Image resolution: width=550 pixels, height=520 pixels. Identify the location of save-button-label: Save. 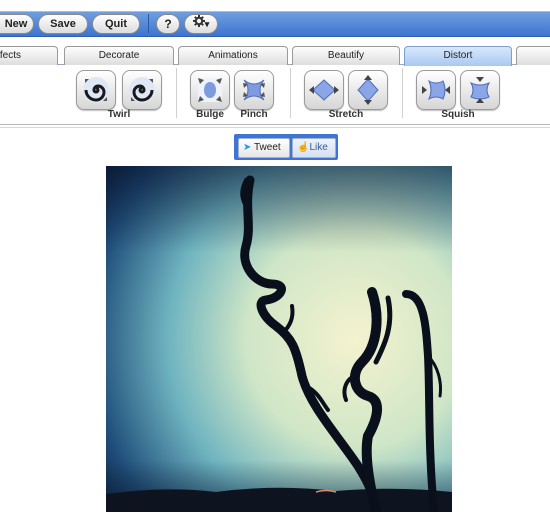
(63, 24).